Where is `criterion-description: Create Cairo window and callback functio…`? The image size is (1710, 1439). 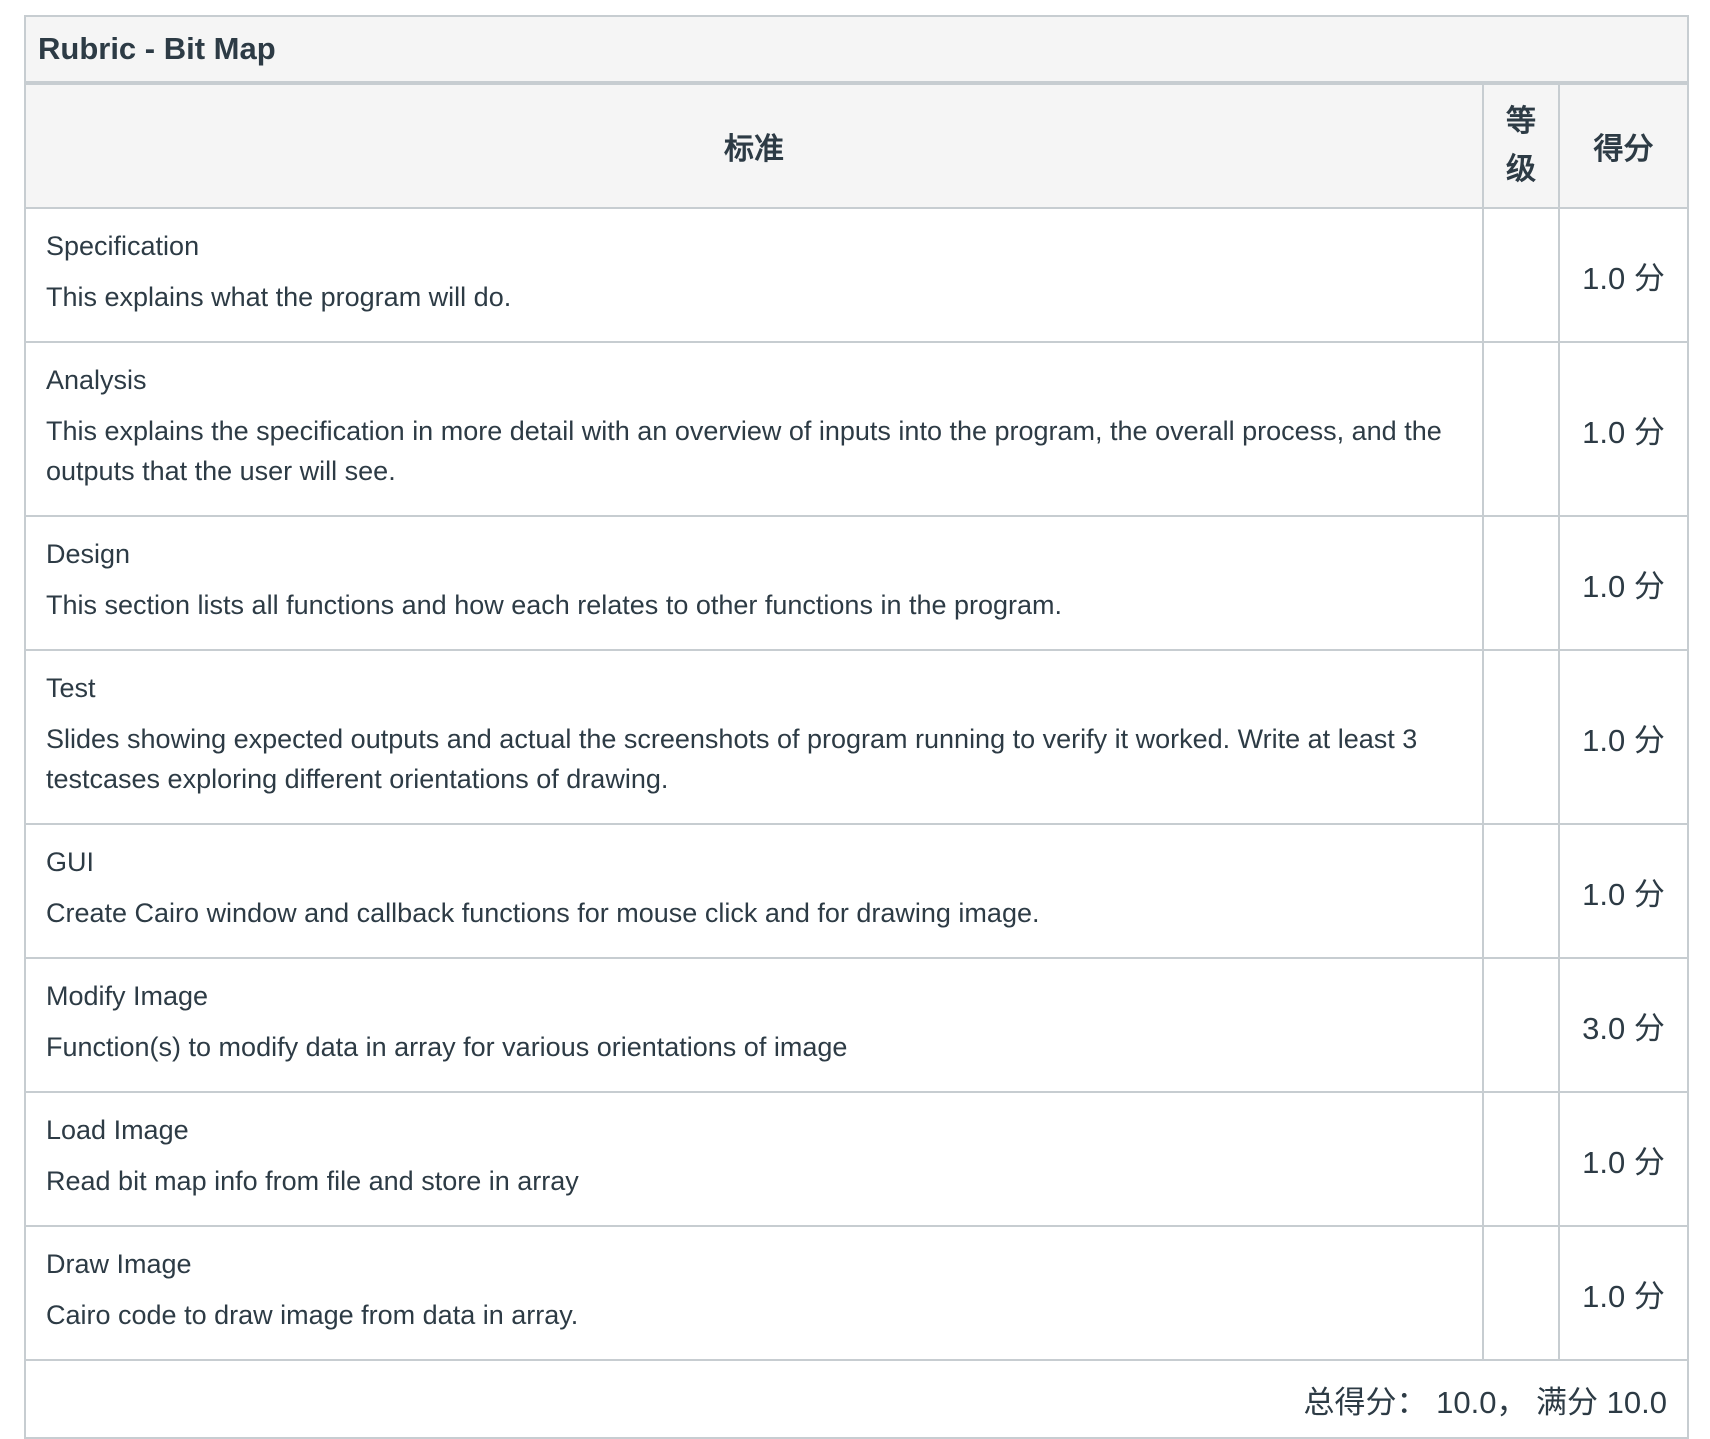
criterion-description: Create Cairo window and callback functio… is located at coordinates (543, 913).